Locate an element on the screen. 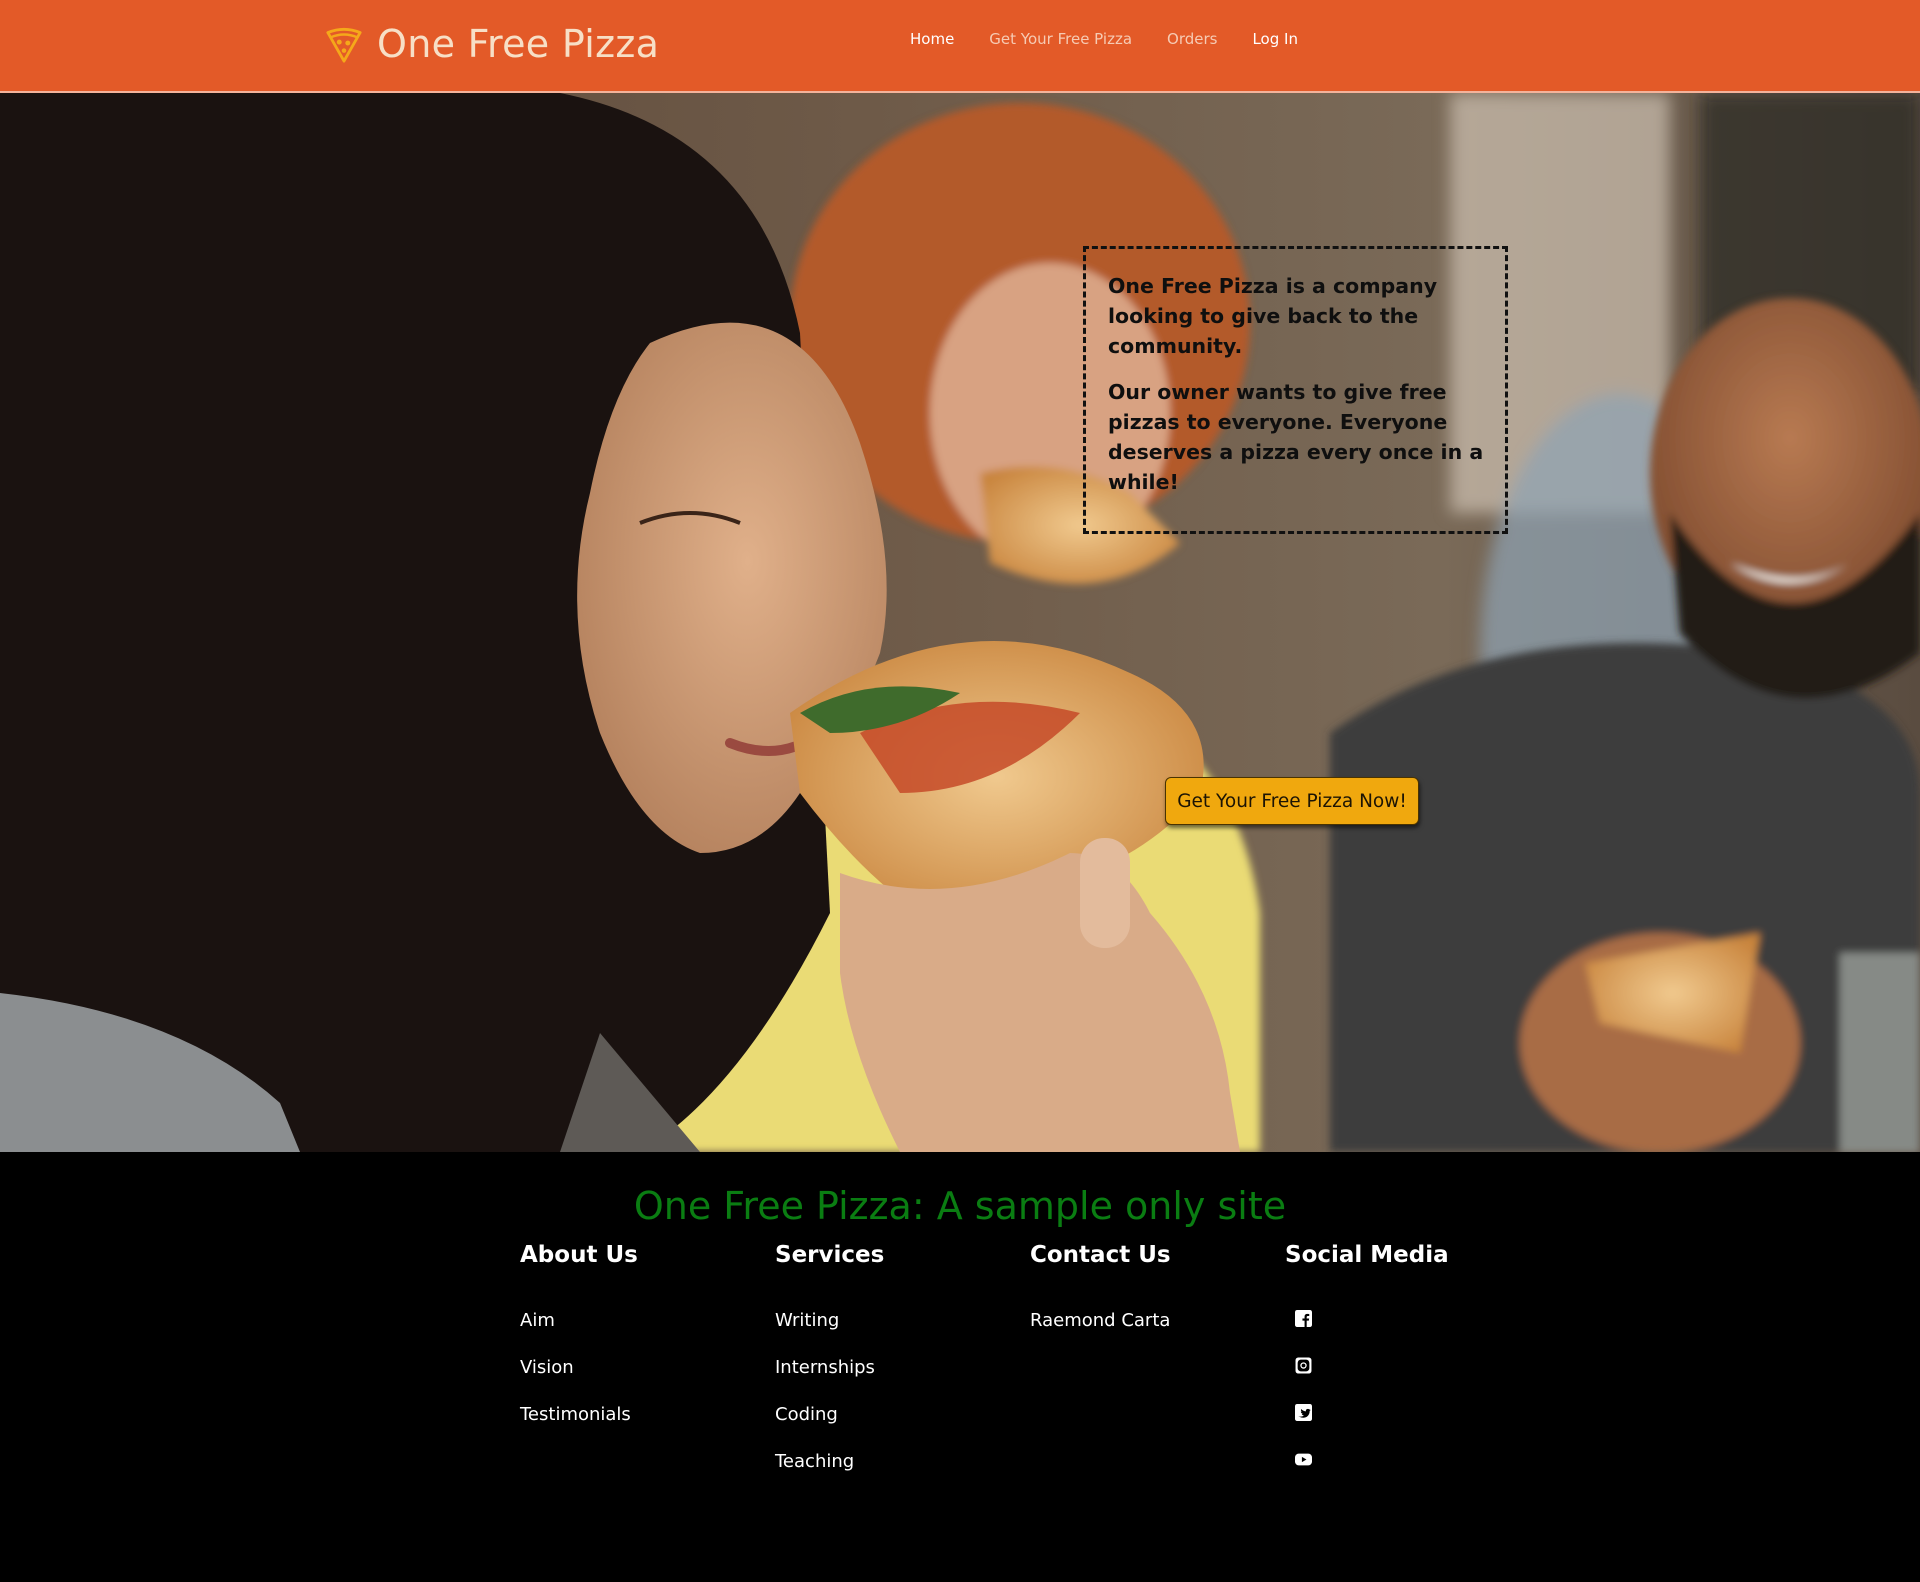 The image size is (1920, 1582). footer-link-teaching: Teaching is located at coordinates (814, 1461).